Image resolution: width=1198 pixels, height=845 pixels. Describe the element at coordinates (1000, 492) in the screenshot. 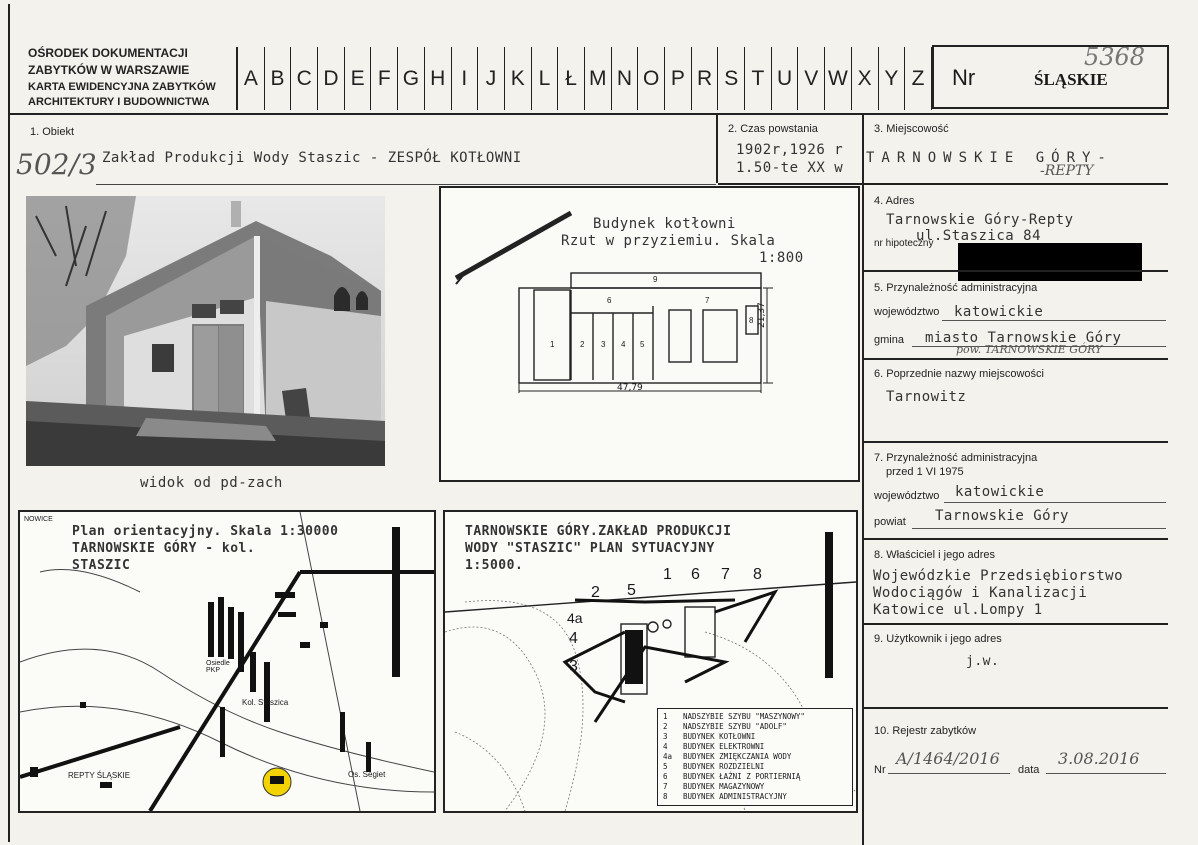

I see `wojewodztwo-1975-value: katowickie` at that location.